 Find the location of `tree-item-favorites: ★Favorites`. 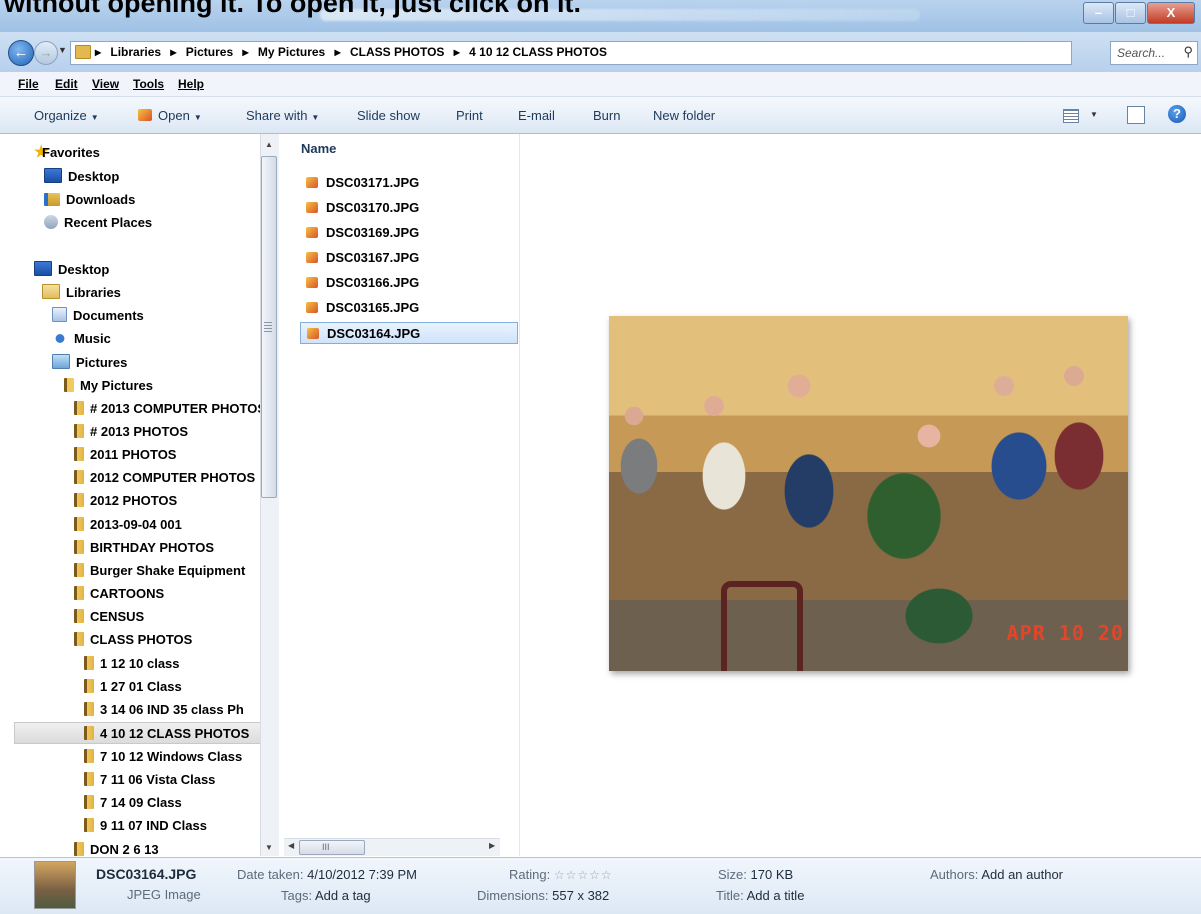

tree-item-favorites: ★Favorites is located at coordinates (67, 153).